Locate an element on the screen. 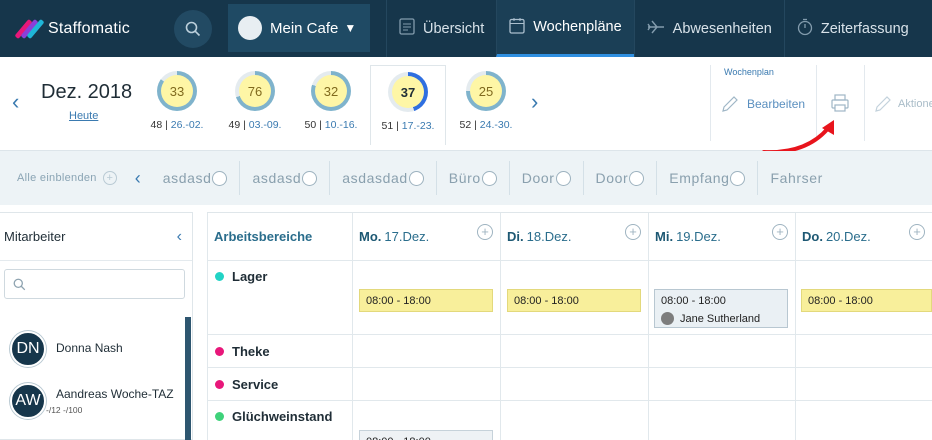 This screenshot has width=932, height=440. edit-button: Bearbeiten is located at coordinates (763, 104).